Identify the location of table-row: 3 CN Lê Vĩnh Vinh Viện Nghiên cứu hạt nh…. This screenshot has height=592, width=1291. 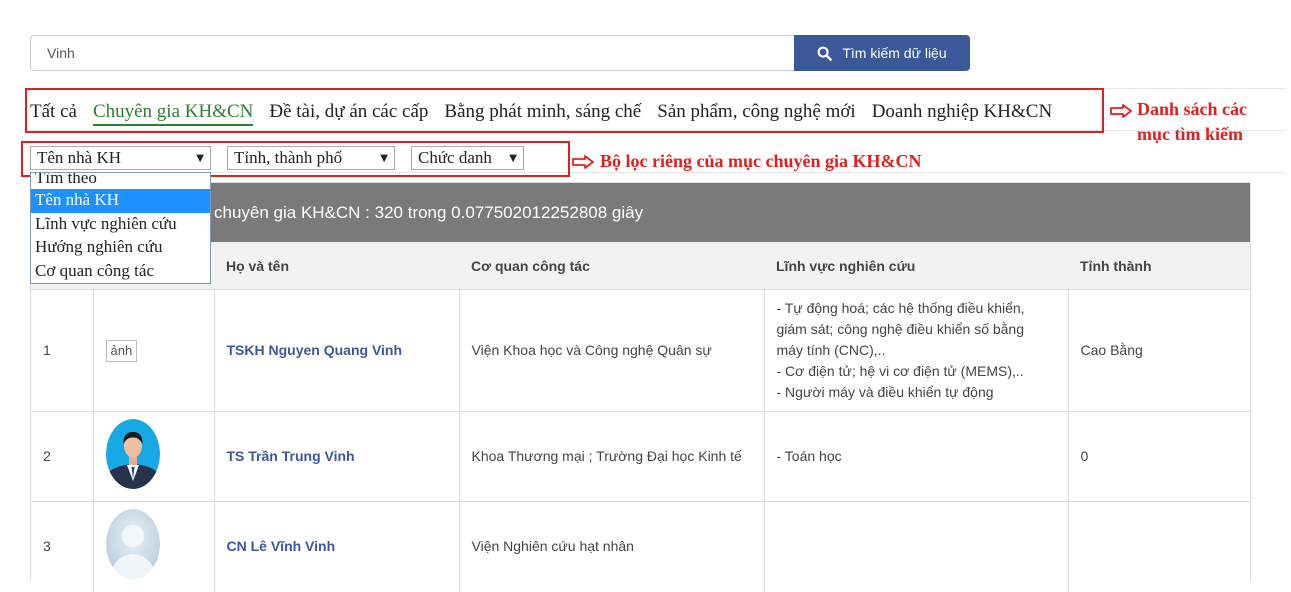
(640, 546).